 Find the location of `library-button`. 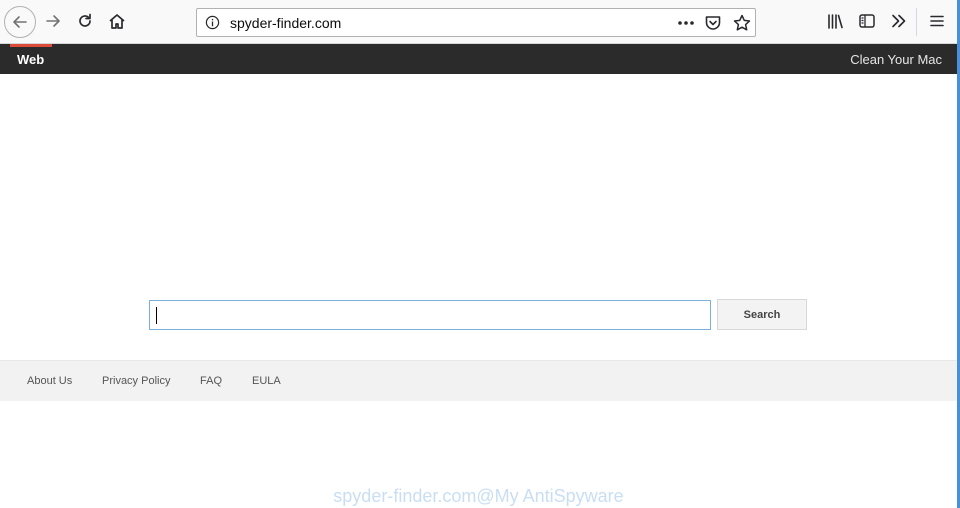

library-button is located at coordinates (835, 21).